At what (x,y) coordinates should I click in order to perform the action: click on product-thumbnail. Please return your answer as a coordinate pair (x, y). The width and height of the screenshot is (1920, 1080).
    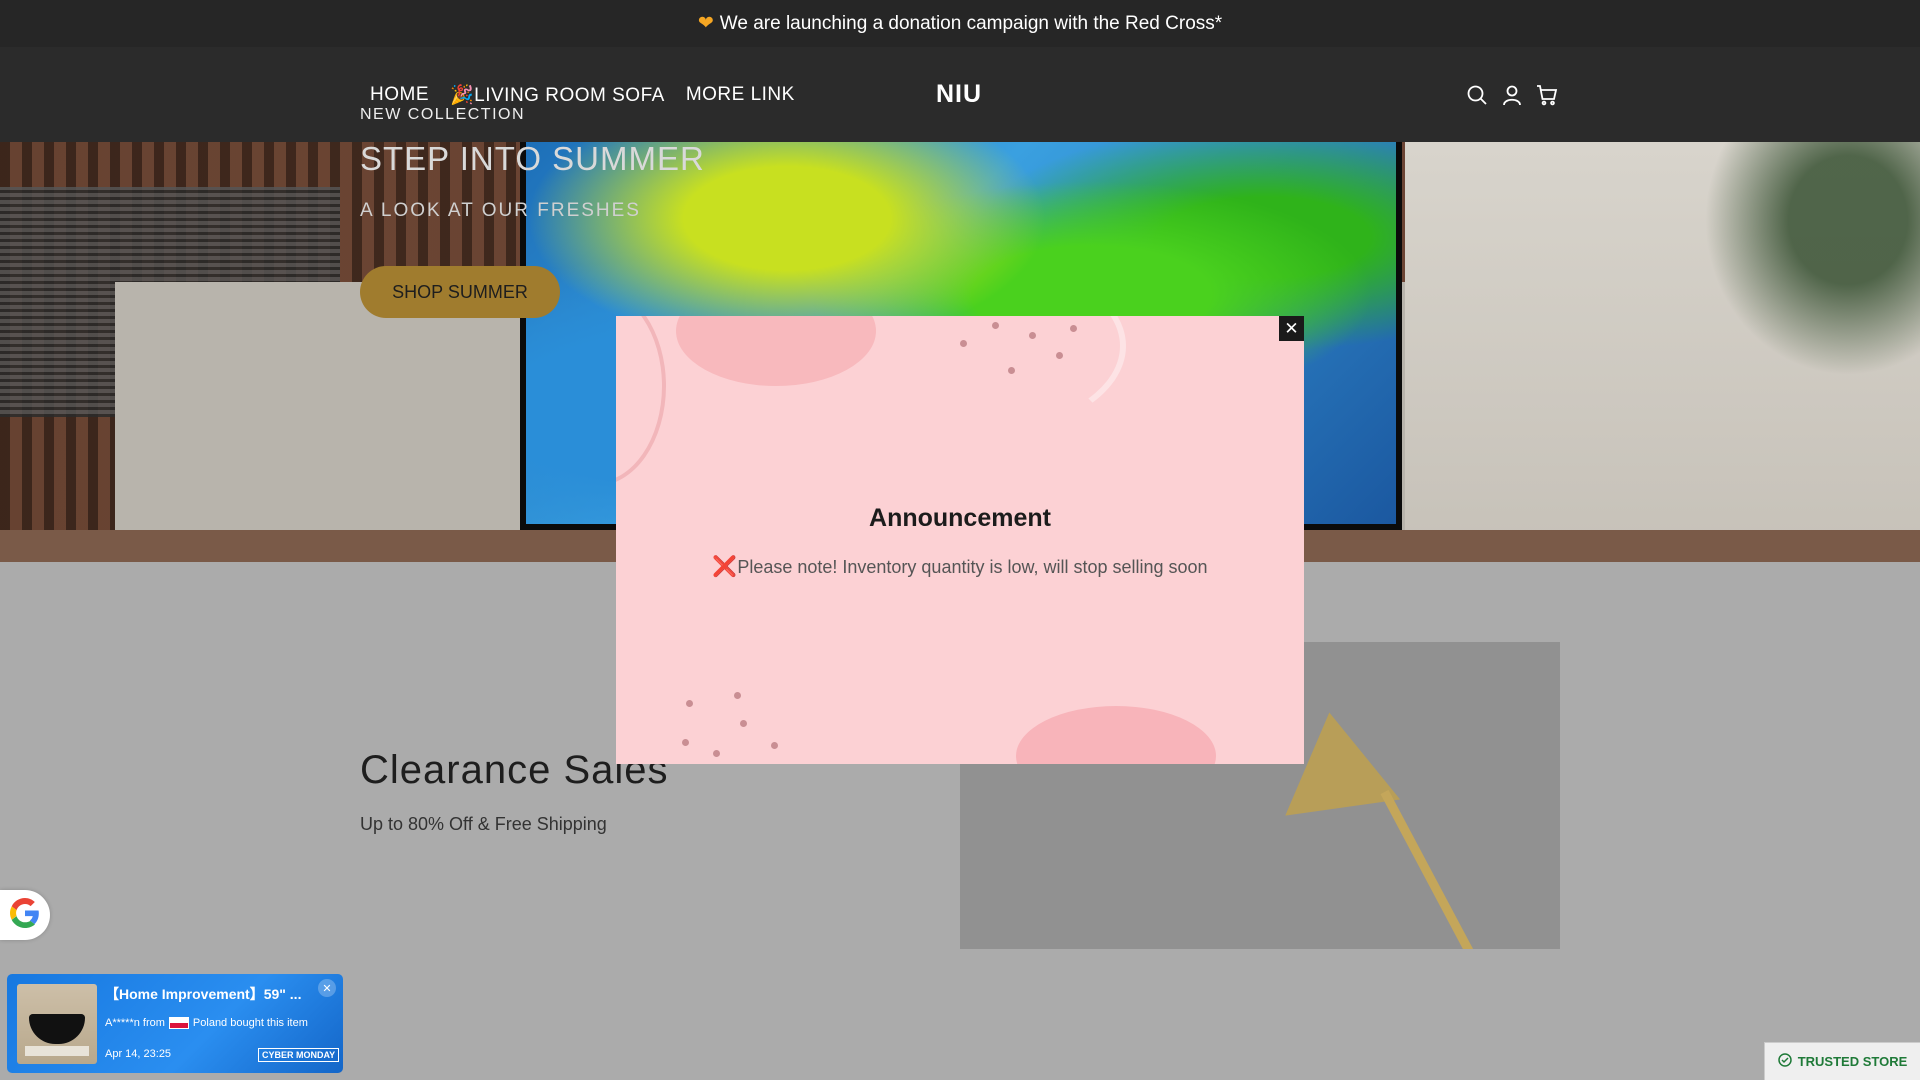
    Looking at the image, I should click on (57, 1024).